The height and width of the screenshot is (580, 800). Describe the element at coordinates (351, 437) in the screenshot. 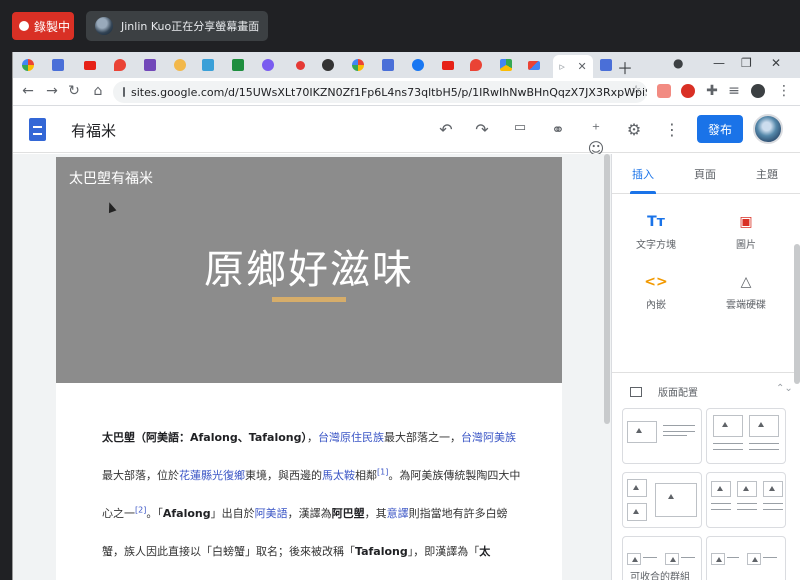

I see `body-link: 台灣原住民族` at that location.